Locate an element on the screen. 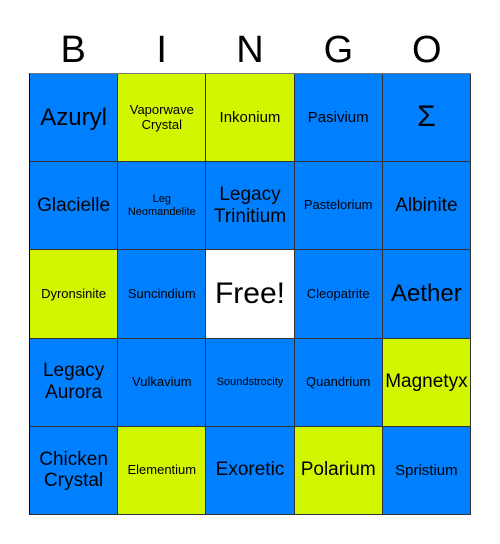 The height and width of the screenshot is (544, 500). bingo-cell: Azuryl is located at coordinates (74, 118).